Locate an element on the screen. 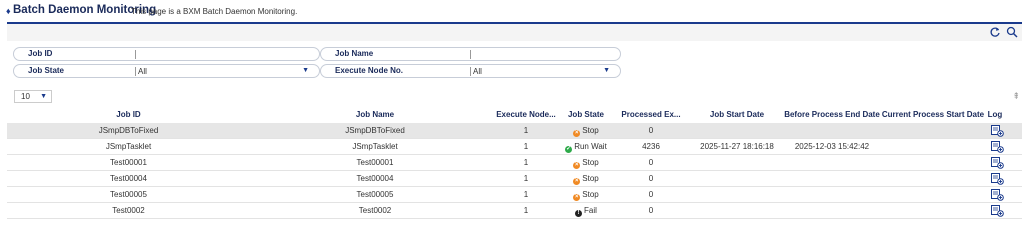 The image size is (1028, 242). cell-job-id: Test00001 is located at coordinates (128, 162).